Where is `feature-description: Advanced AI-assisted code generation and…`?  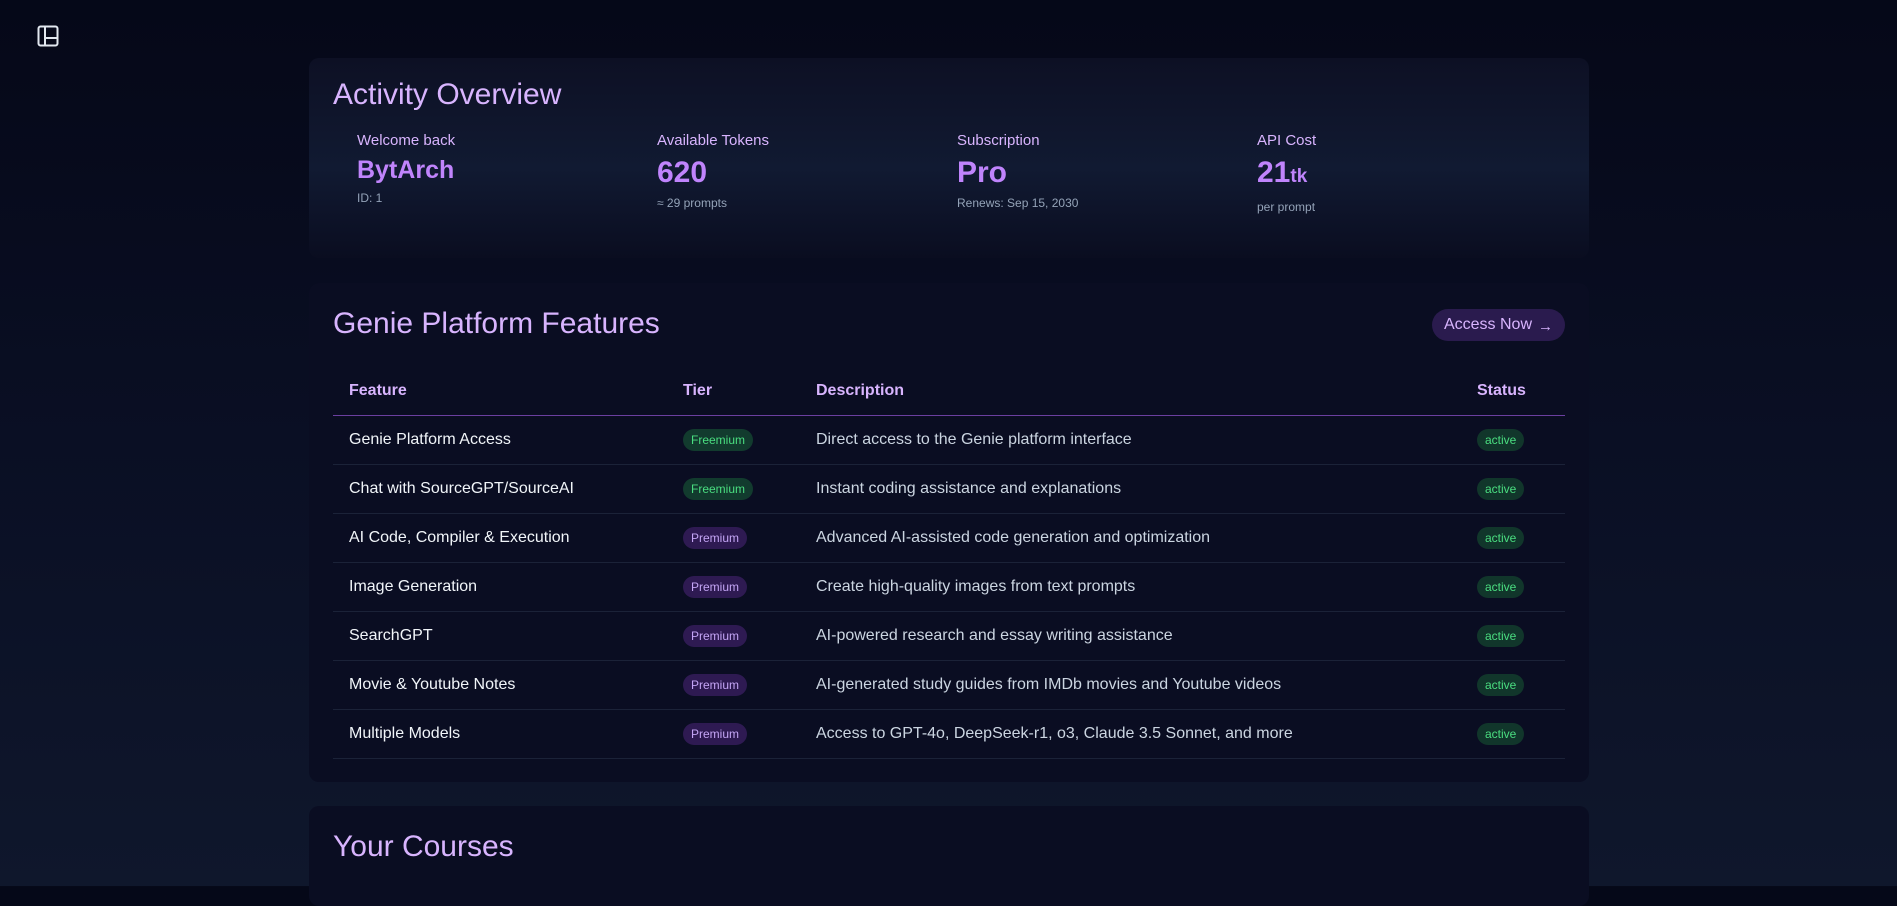
feature-description: Advanced AI-assisted code generation and… is located at coordinates (1013, 537).